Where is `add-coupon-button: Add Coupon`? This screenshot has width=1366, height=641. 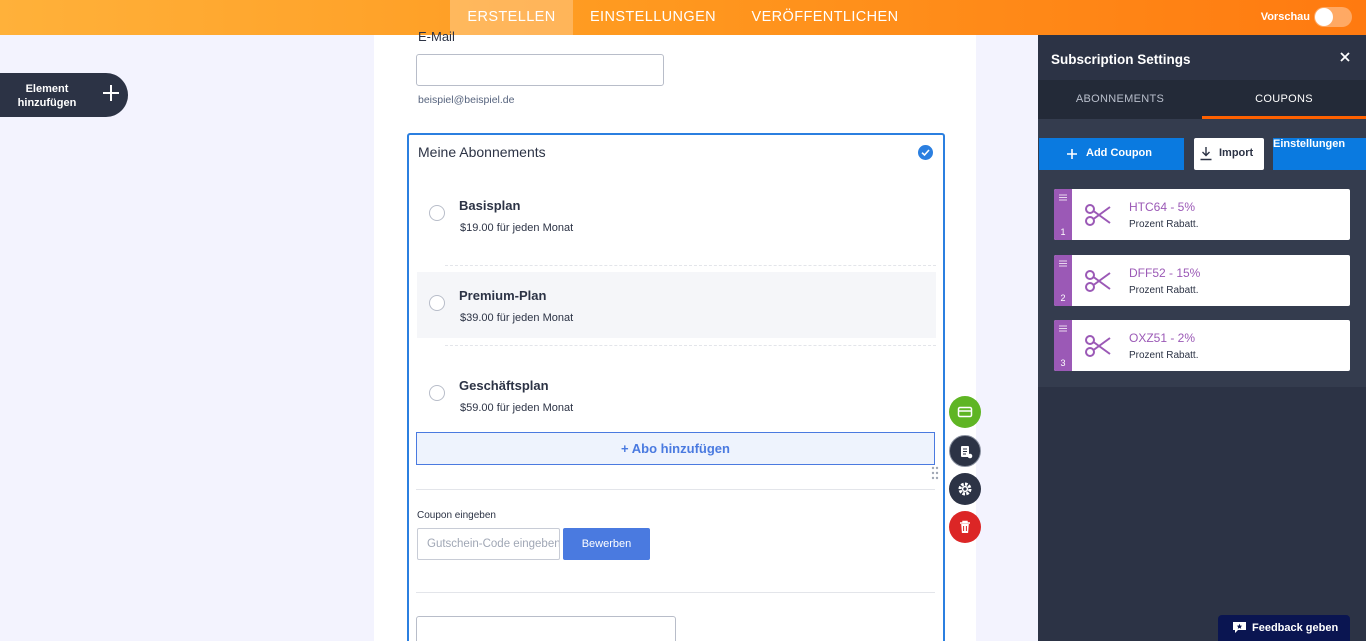
add-coupon-button: Add Coupon is located at coordinates (1111, 154).